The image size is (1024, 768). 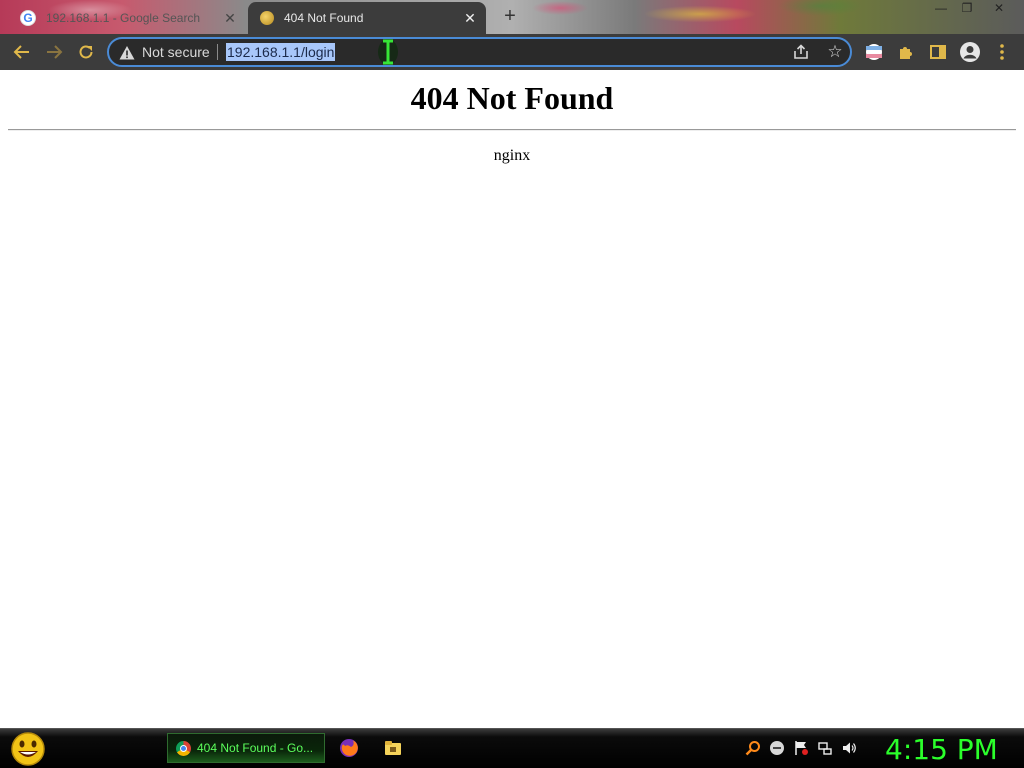 What do you see at coordinates (267, 18) in the screenshot?
I see `site-favicon-icon` at bounding box center [267, 18].